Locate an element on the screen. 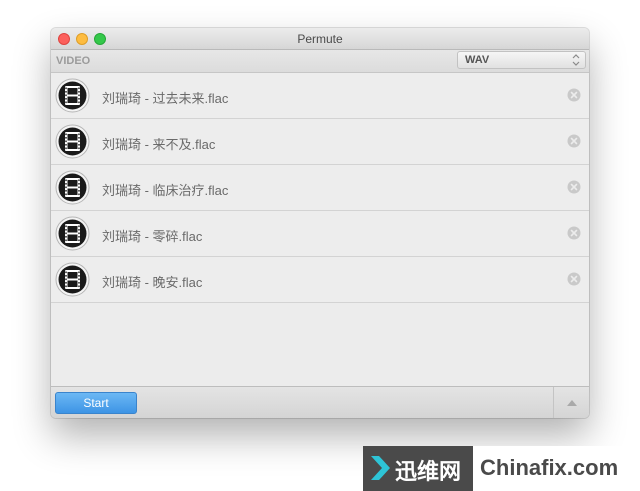 This screenshot has height=491, width=640. watermark-brand-en: Chinafix.com is located at coordinates (549, 467).